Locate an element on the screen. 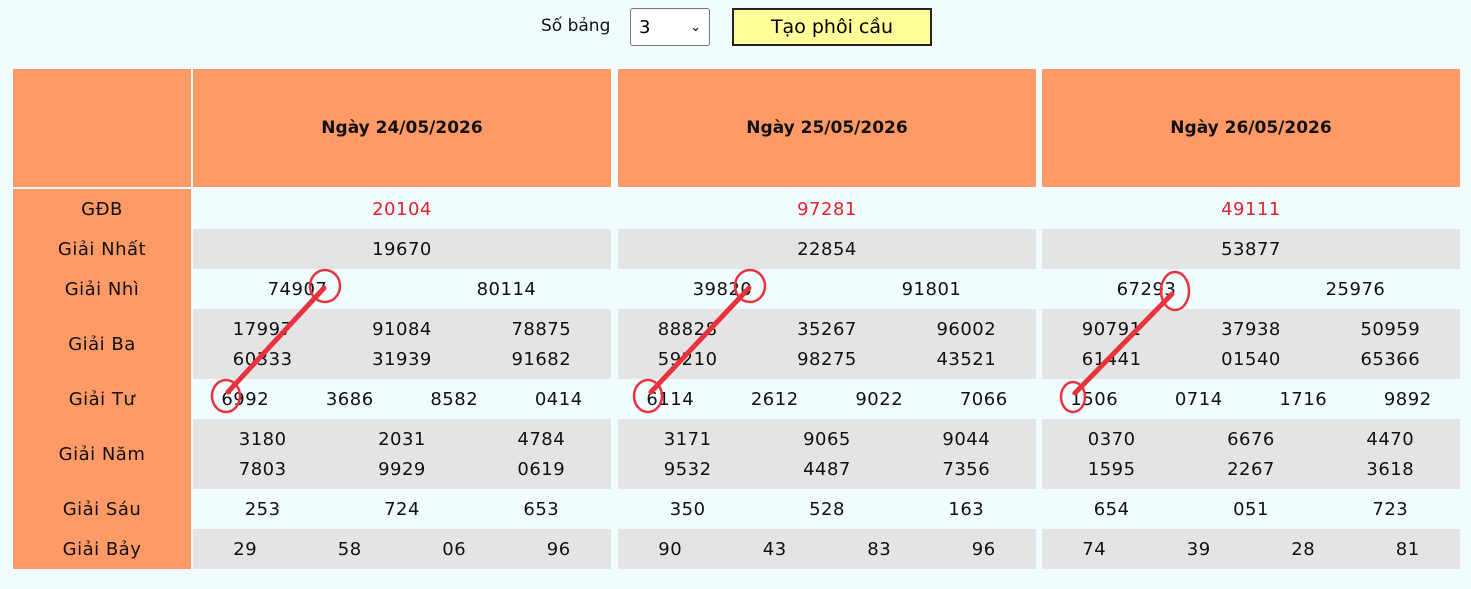 Image resolution: width=1471 pixels, height=589 pixels. board-count-select: 3 ⌄ is located at coordinates (670, 27).